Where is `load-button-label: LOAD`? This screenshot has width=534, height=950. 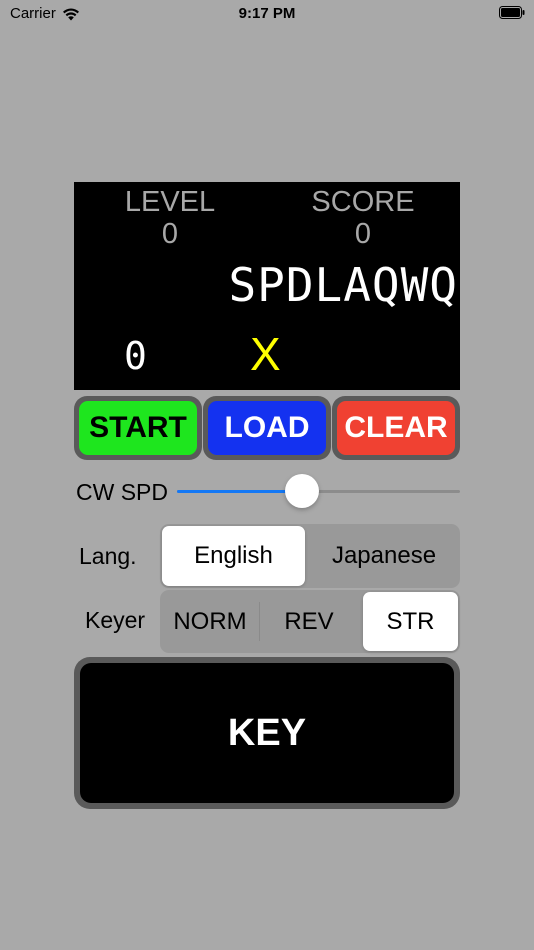
load-button-label: LOAD is located at coordinates (267, 428).